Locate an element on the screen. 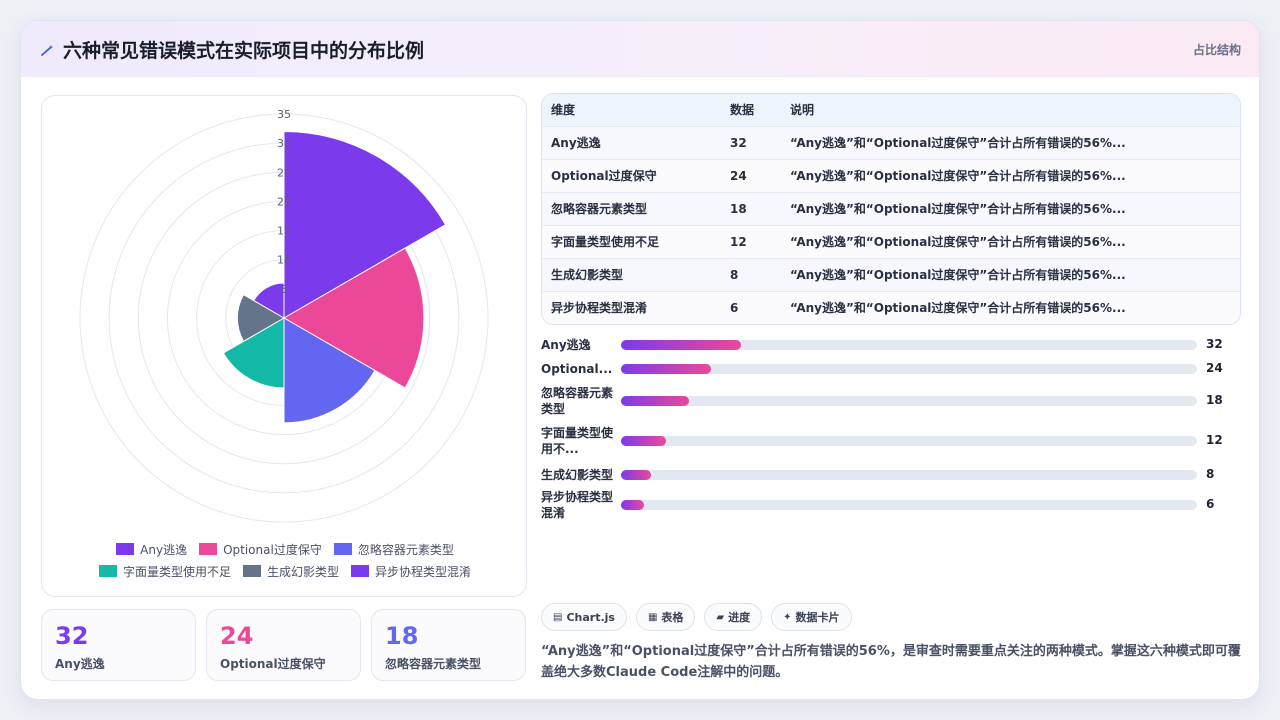 The image size is (1280, 720). page-title: 六种常见错误模式在实际项目中的分布比例 is located at coordinates (244, 51).